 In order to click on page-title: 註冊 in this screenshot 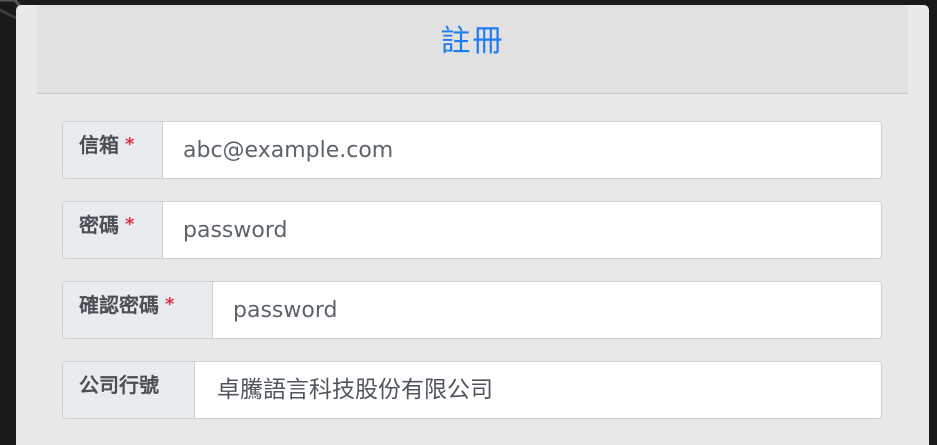, I will do `click(472, 41)`.